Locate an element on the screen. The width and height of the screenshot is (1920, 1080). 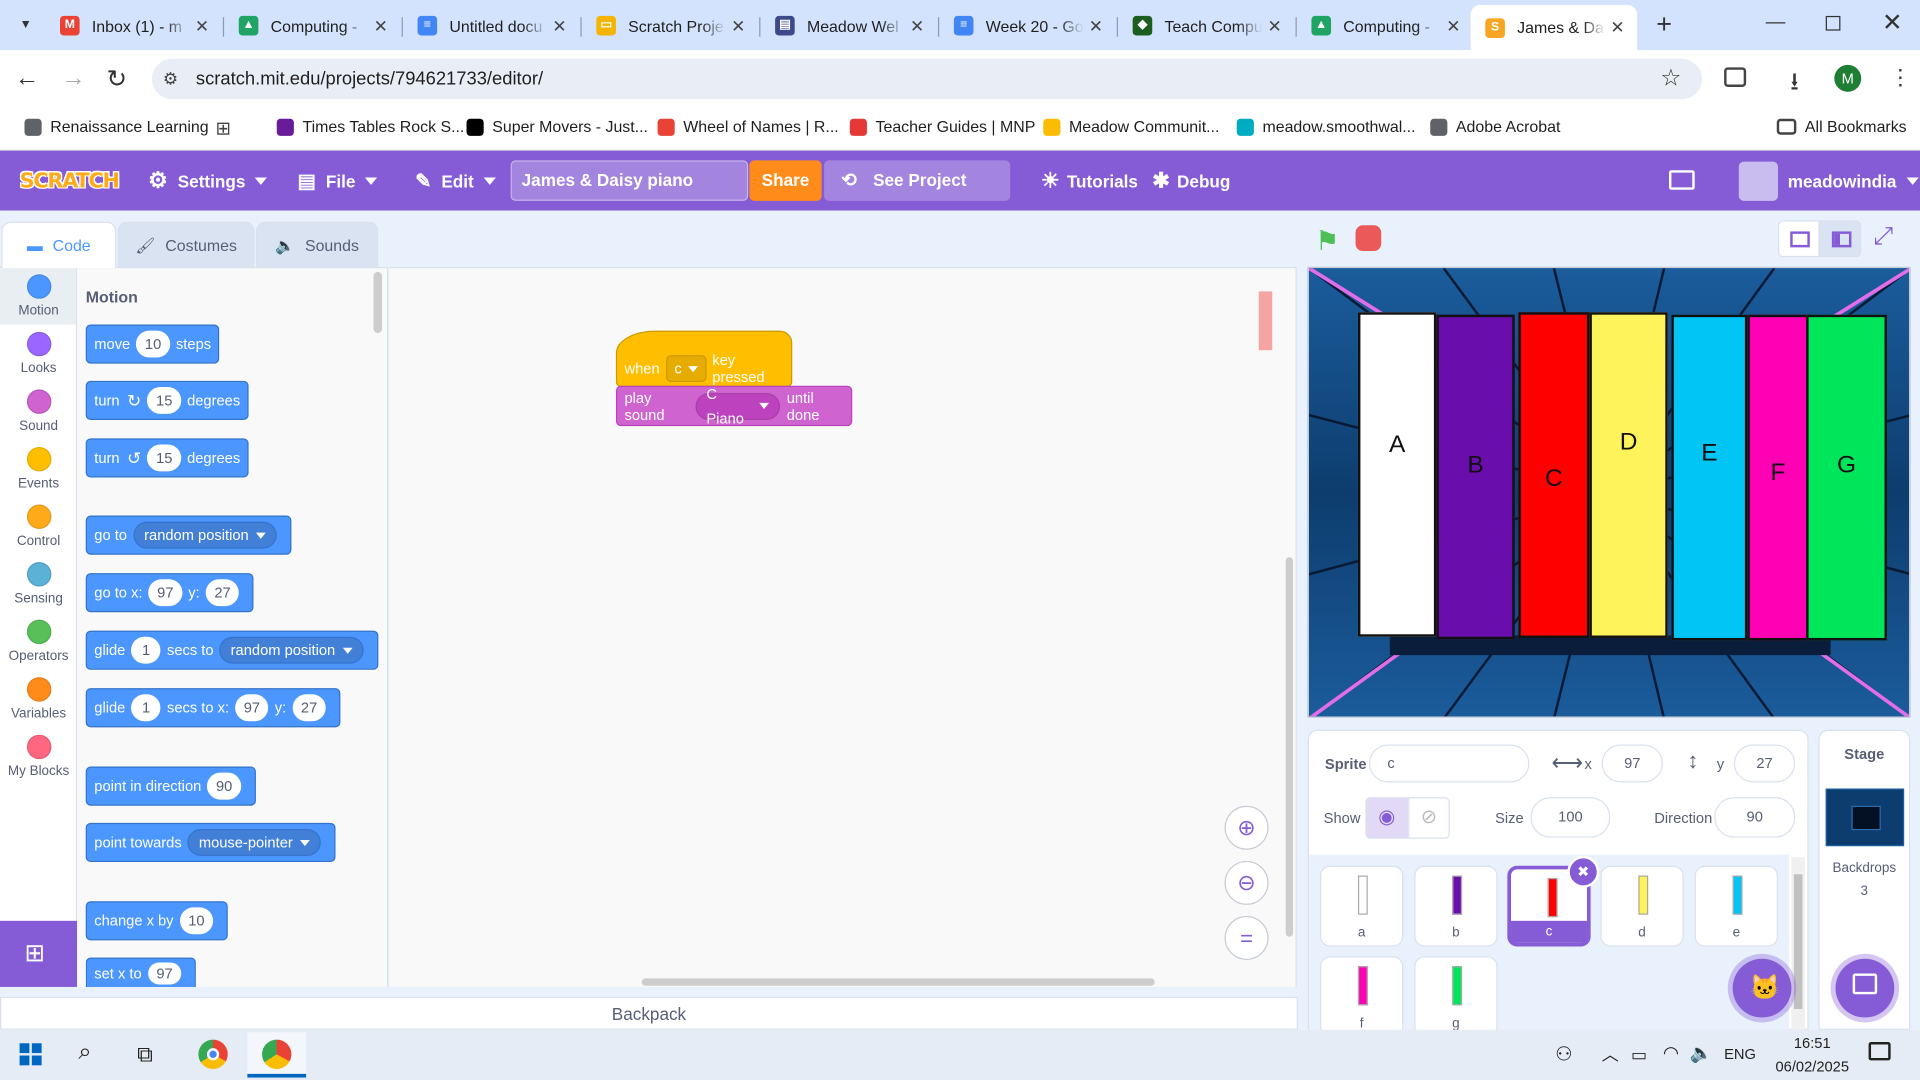
chrome-profile-taskbar-icon is located at coordinates (277, 1055).